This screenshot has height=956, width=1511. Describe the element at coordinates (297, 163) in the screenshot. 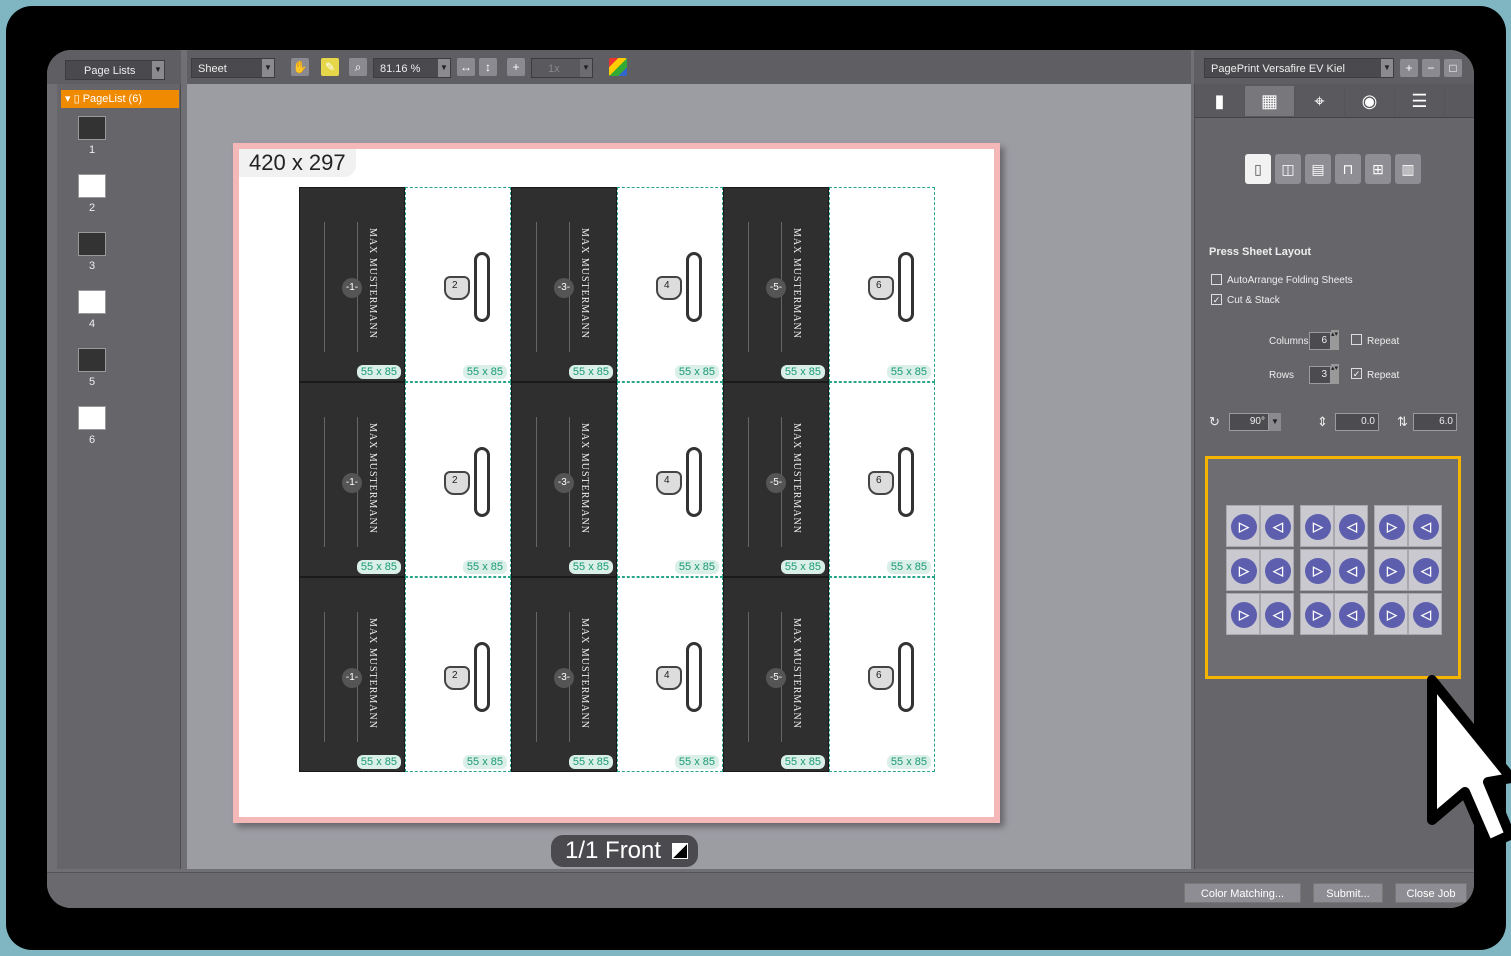

I see `sheet-size-label: 420 x 297` at that location.